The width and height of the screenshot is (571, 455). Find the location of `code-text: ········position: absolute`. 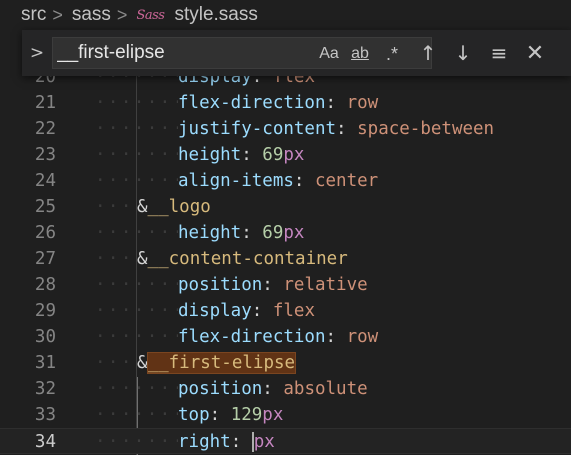

code-text: ········position: absolute is located at coordinates (231, 389).